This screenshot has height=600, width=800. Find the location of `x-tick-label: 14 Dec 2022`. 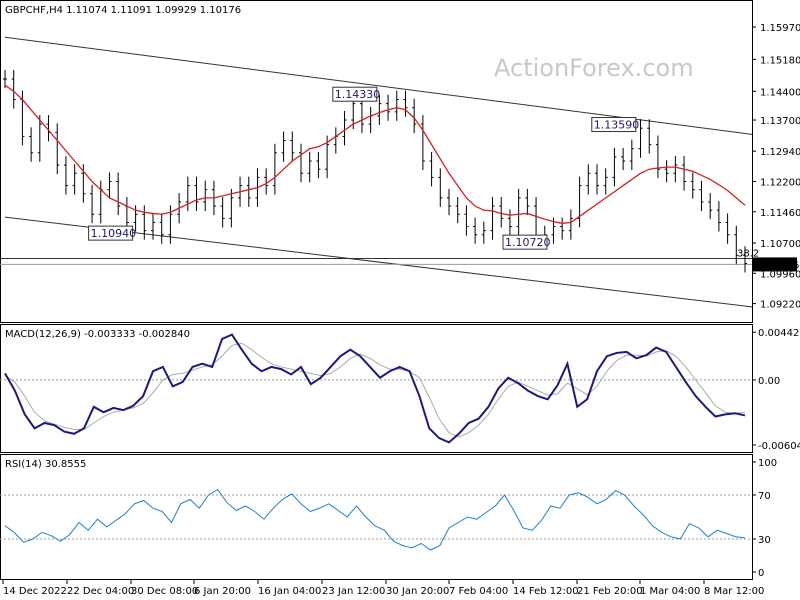

x-tick-label: 14 Dec 2022 is located at coordinates (35, 591).